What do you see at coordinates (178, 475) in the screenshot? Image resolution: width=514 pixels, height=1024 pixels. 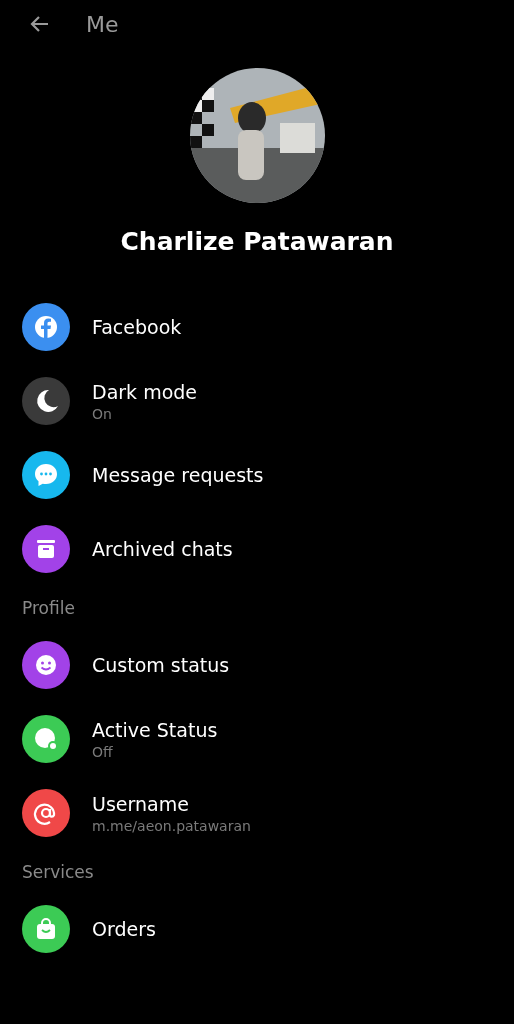 I see `item-label: Message requests` at bounding box center [178, 475].